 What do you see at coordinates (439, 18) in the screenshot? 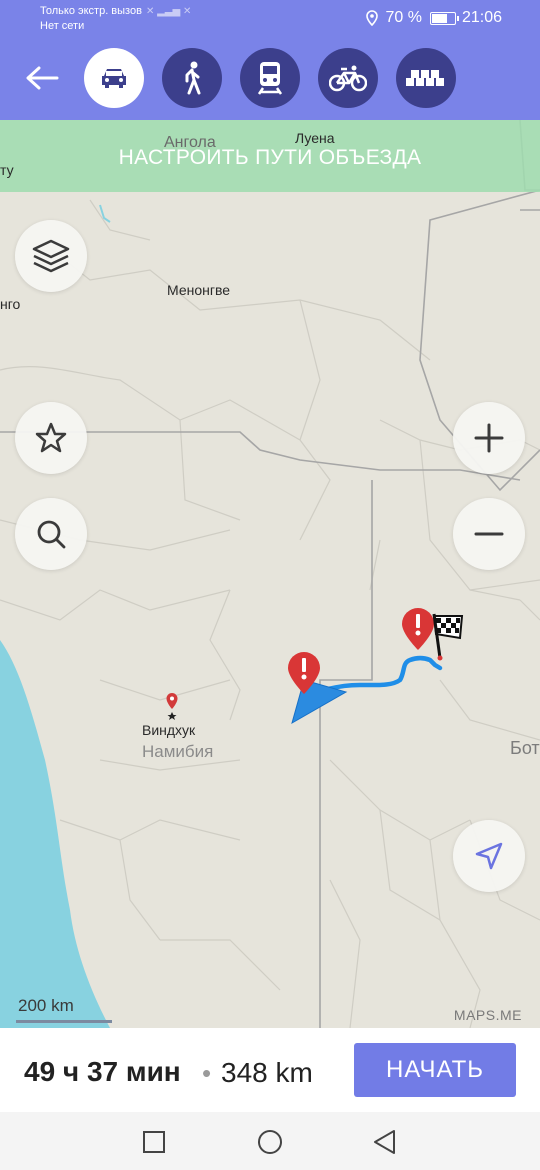
I see `battery-fill` at bounding box center [439, 18].